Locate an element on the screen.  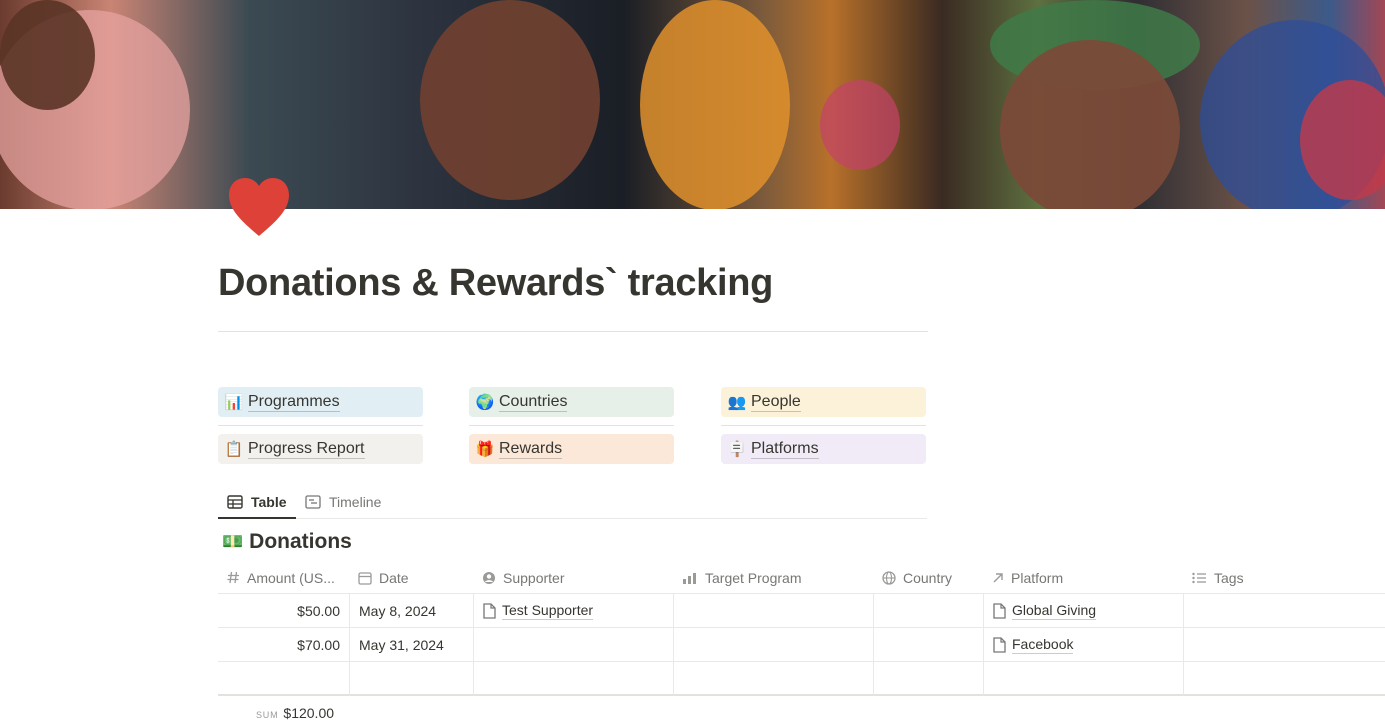
people-icon: 👥 is located at coordinates (737, 402).